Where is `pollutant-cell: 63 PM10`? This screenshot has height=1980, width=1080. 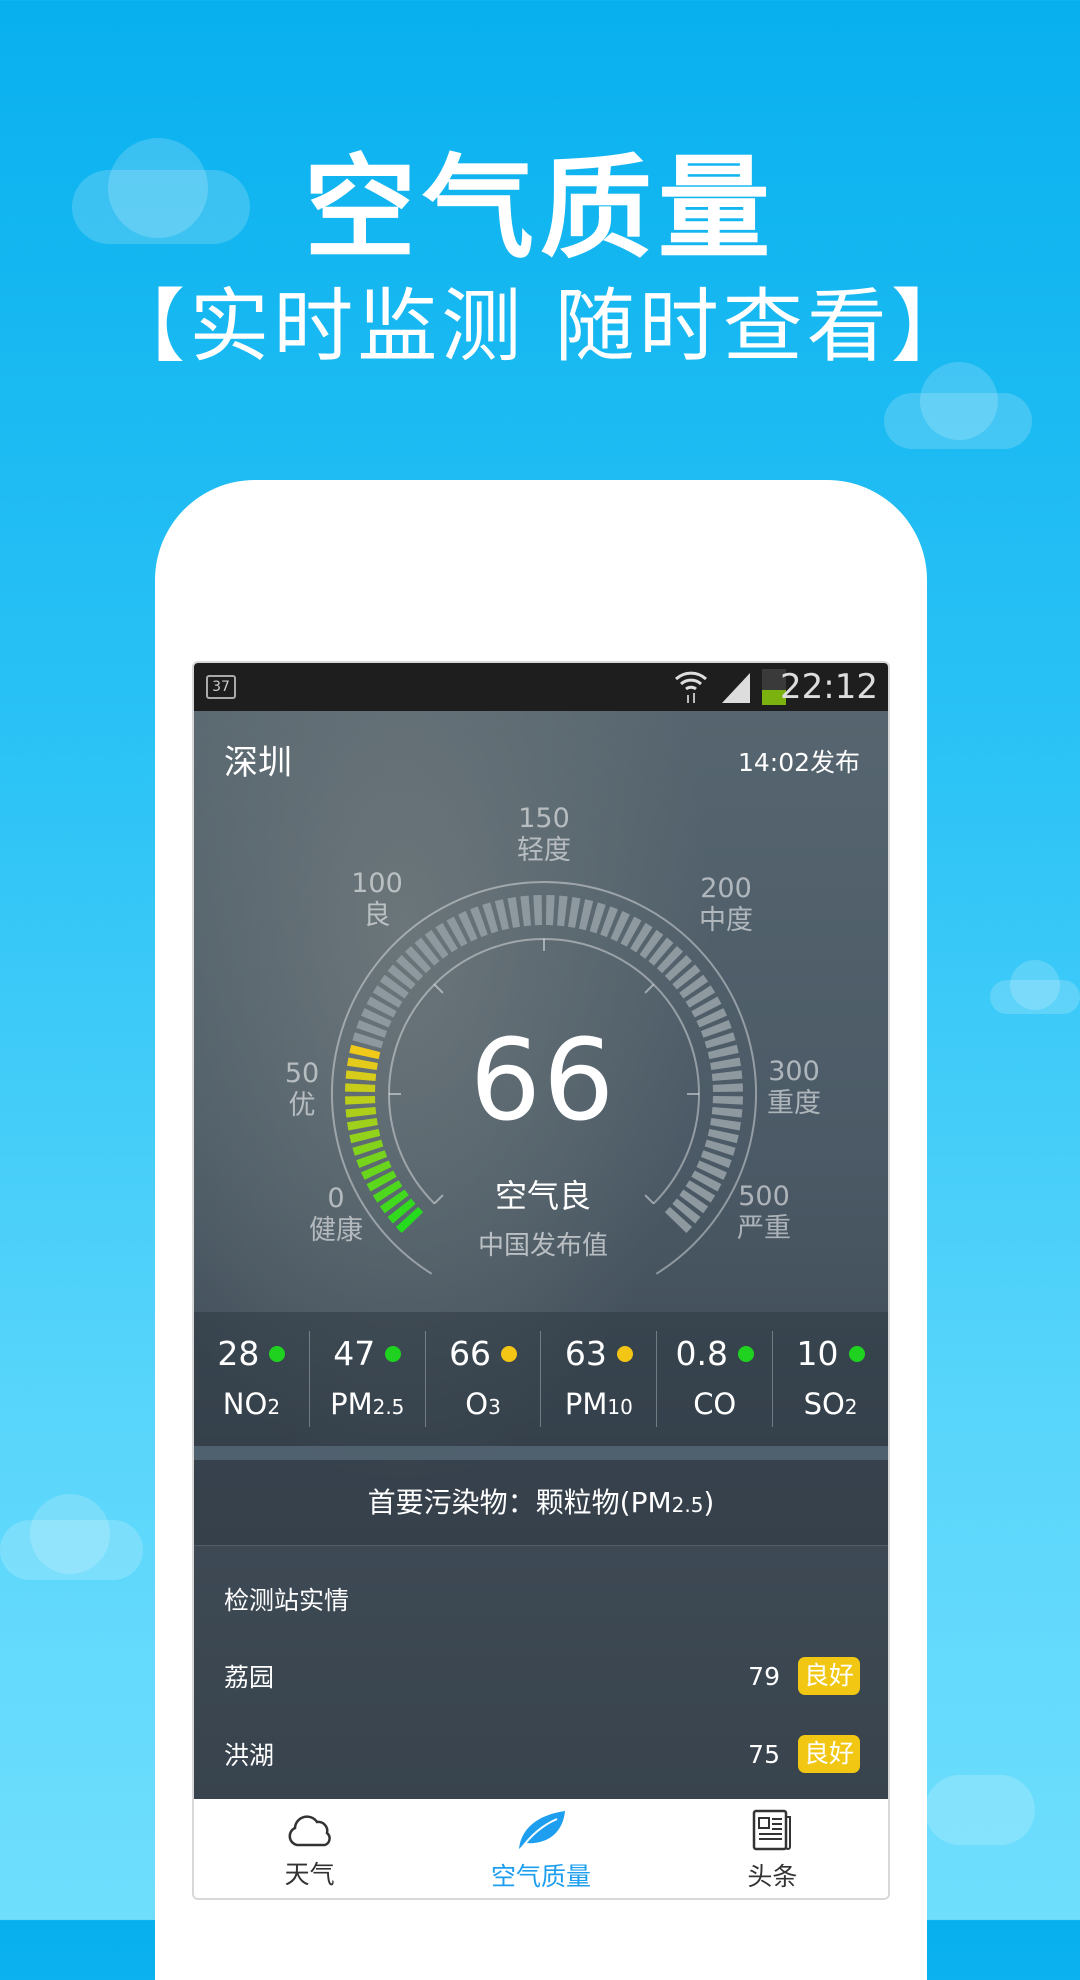
pollutant-cell: 63 PM10 is located at coordinates (598, 1379).